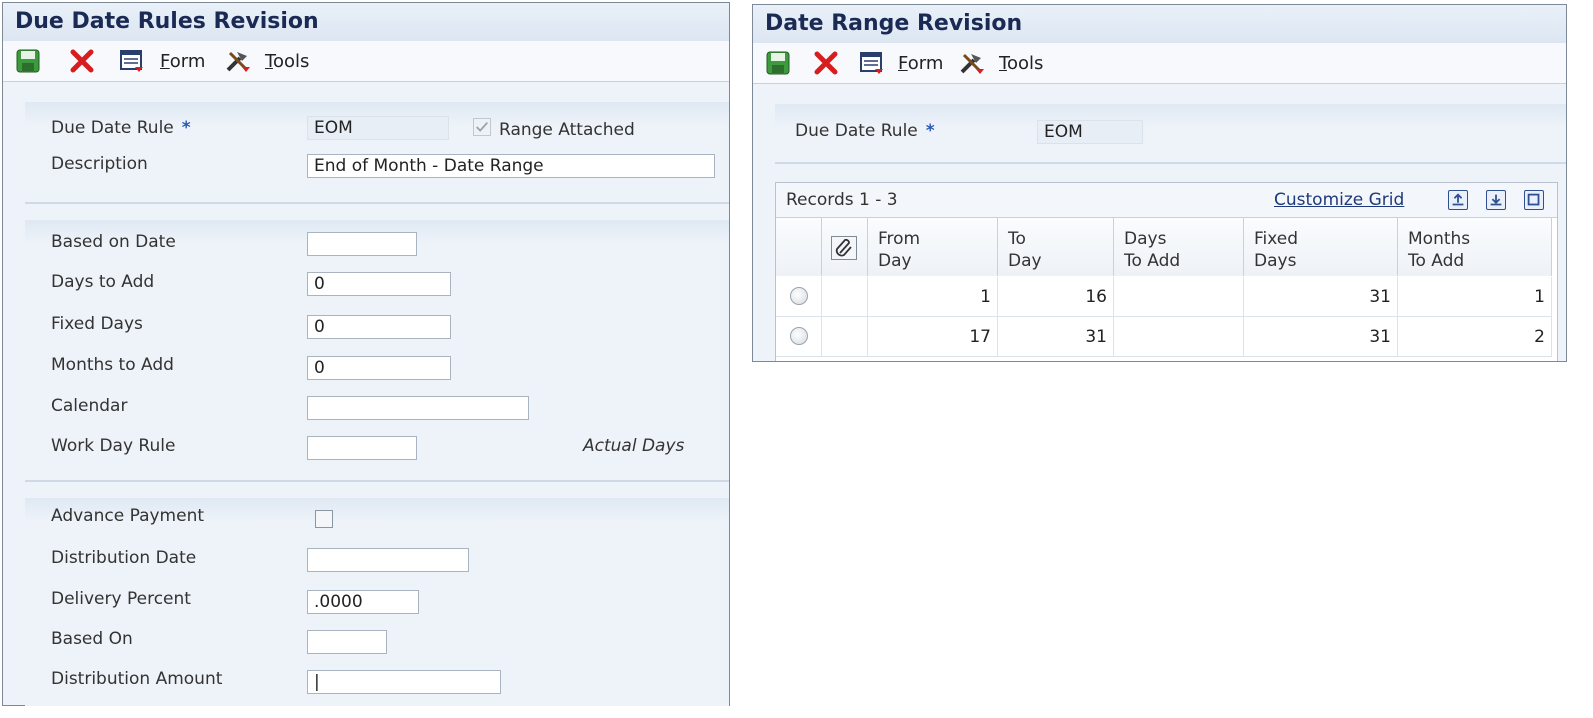 The image size is (1593, 718). Describe the element at coordinates (1475, 247) in the screenshot. I see `months-to-add-column-header: Months To Add` at that location.